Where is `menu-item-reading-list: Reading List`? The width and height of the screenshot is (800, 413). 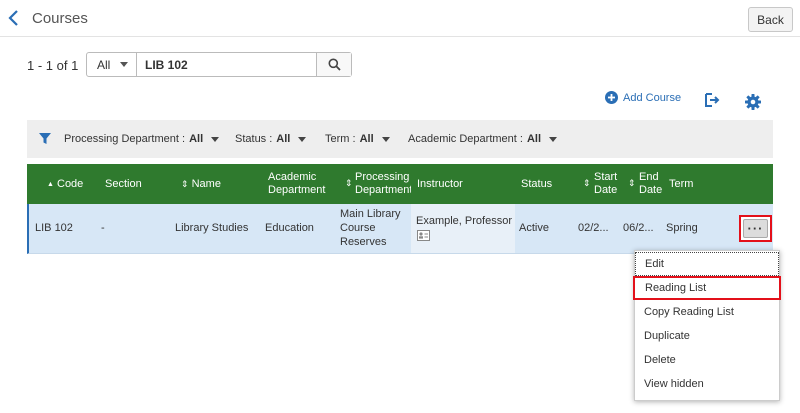
menu-item-reading-list: Reading List is located at coordinates (707, 288).